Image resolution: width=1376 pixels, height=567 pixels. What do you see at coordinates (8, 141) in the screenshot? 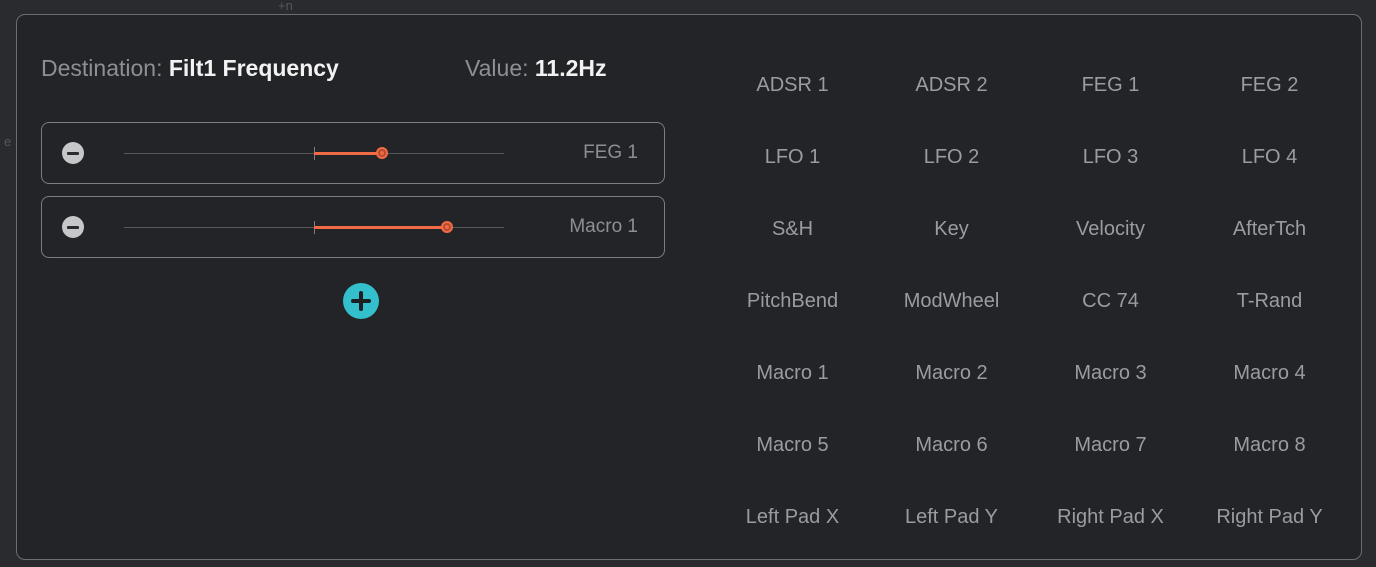
I see `backdrop-mark-left: e` at bounding box center [8, 141].